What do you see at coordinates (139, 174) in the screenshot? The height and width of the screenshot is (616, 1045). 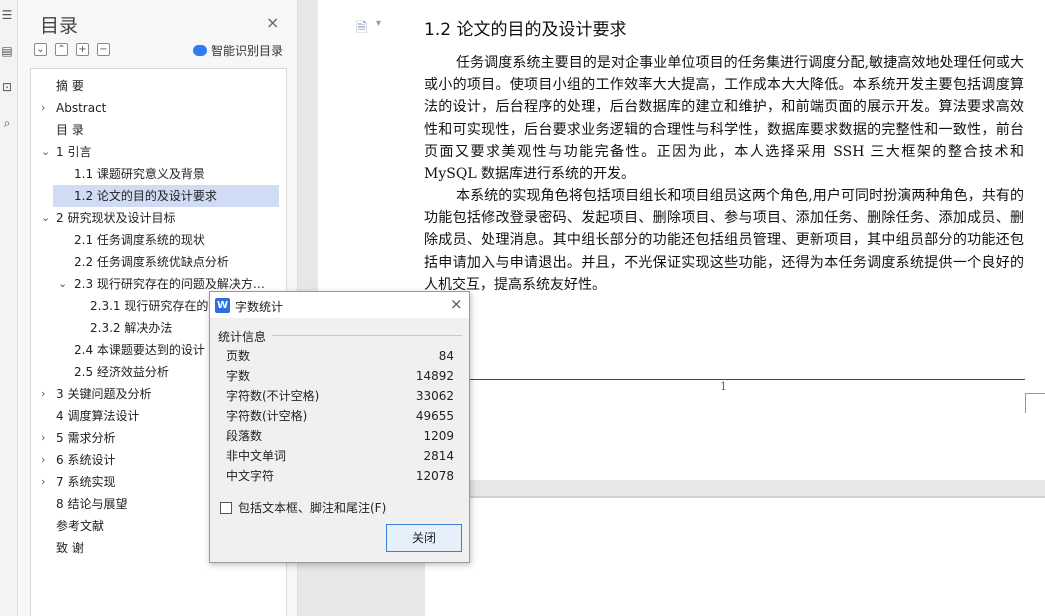 I see `outline-item-label: 1.1 课题研究意义及背景` at bounding box center [139, 174].